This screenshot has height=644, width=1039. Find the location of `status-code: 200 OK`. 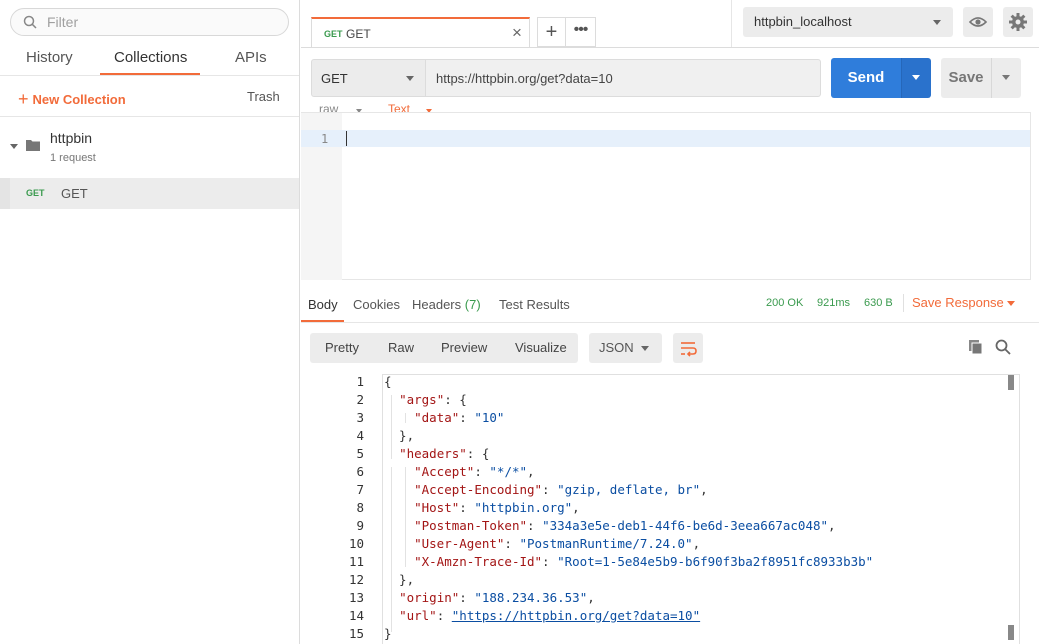

status-code: 200 OK is located at coordinates (784, 303).